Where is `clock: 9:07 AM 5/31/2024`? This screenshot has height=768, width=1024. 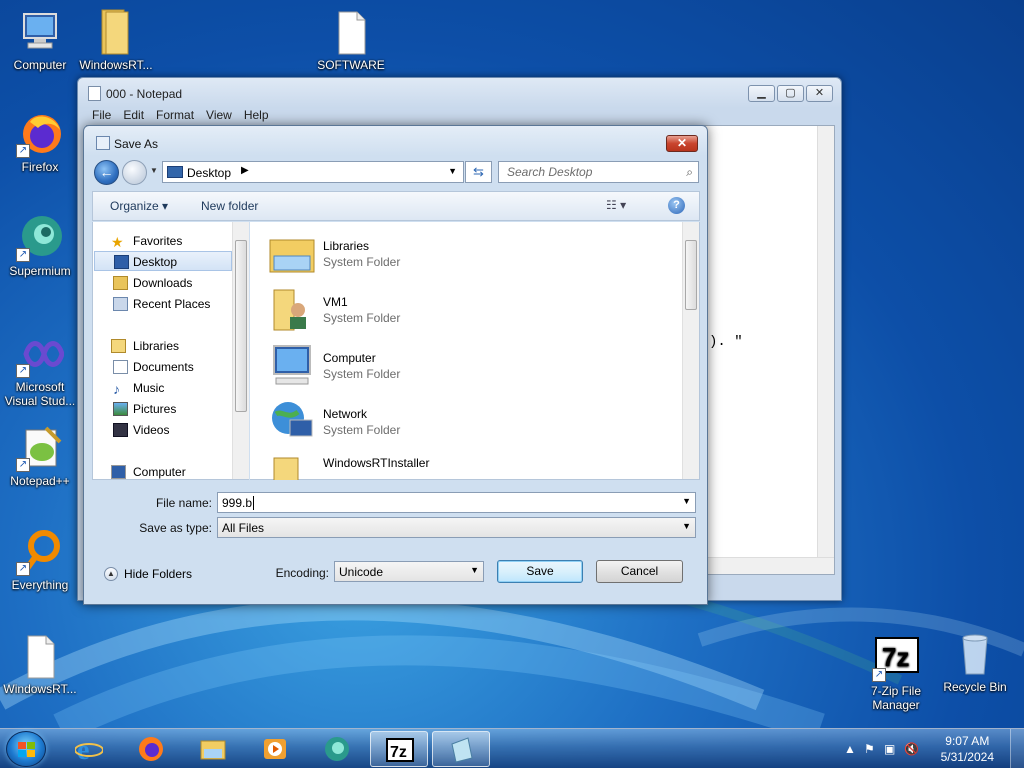
clock: 9:07 AM 5/31/2024 is located at coordinates (967, 749).